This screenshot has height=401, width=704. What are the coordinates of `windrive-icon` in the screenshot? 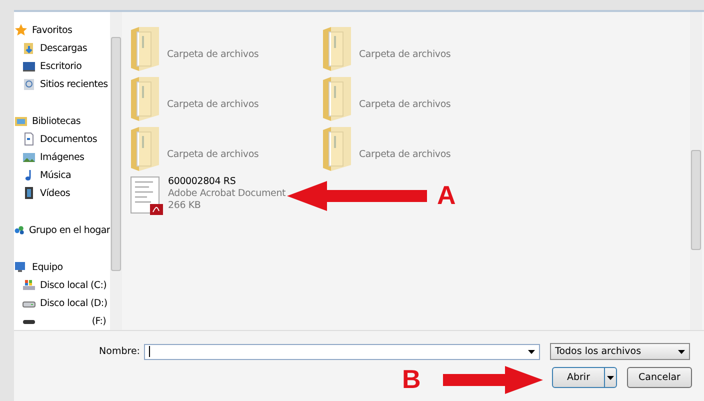 It's located at (29, 285).